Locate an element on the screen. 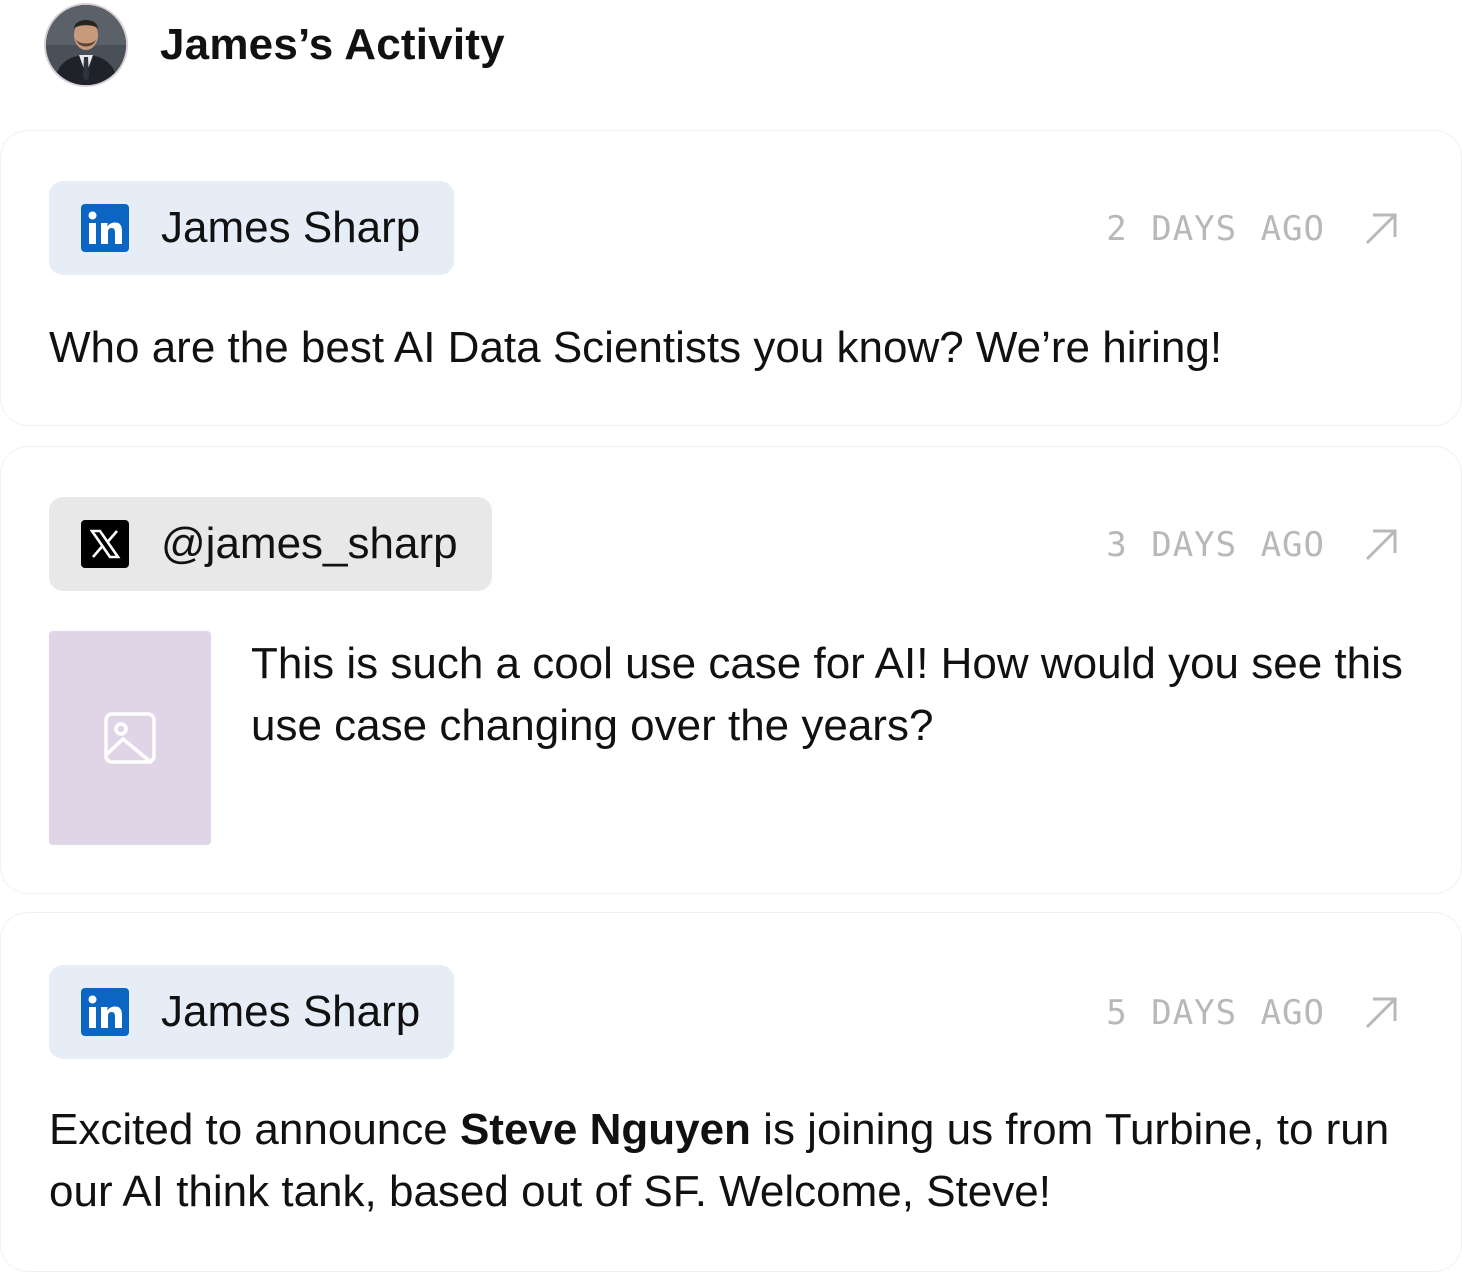  author-handle: @james_sharp is located at coordinates (309, 543).